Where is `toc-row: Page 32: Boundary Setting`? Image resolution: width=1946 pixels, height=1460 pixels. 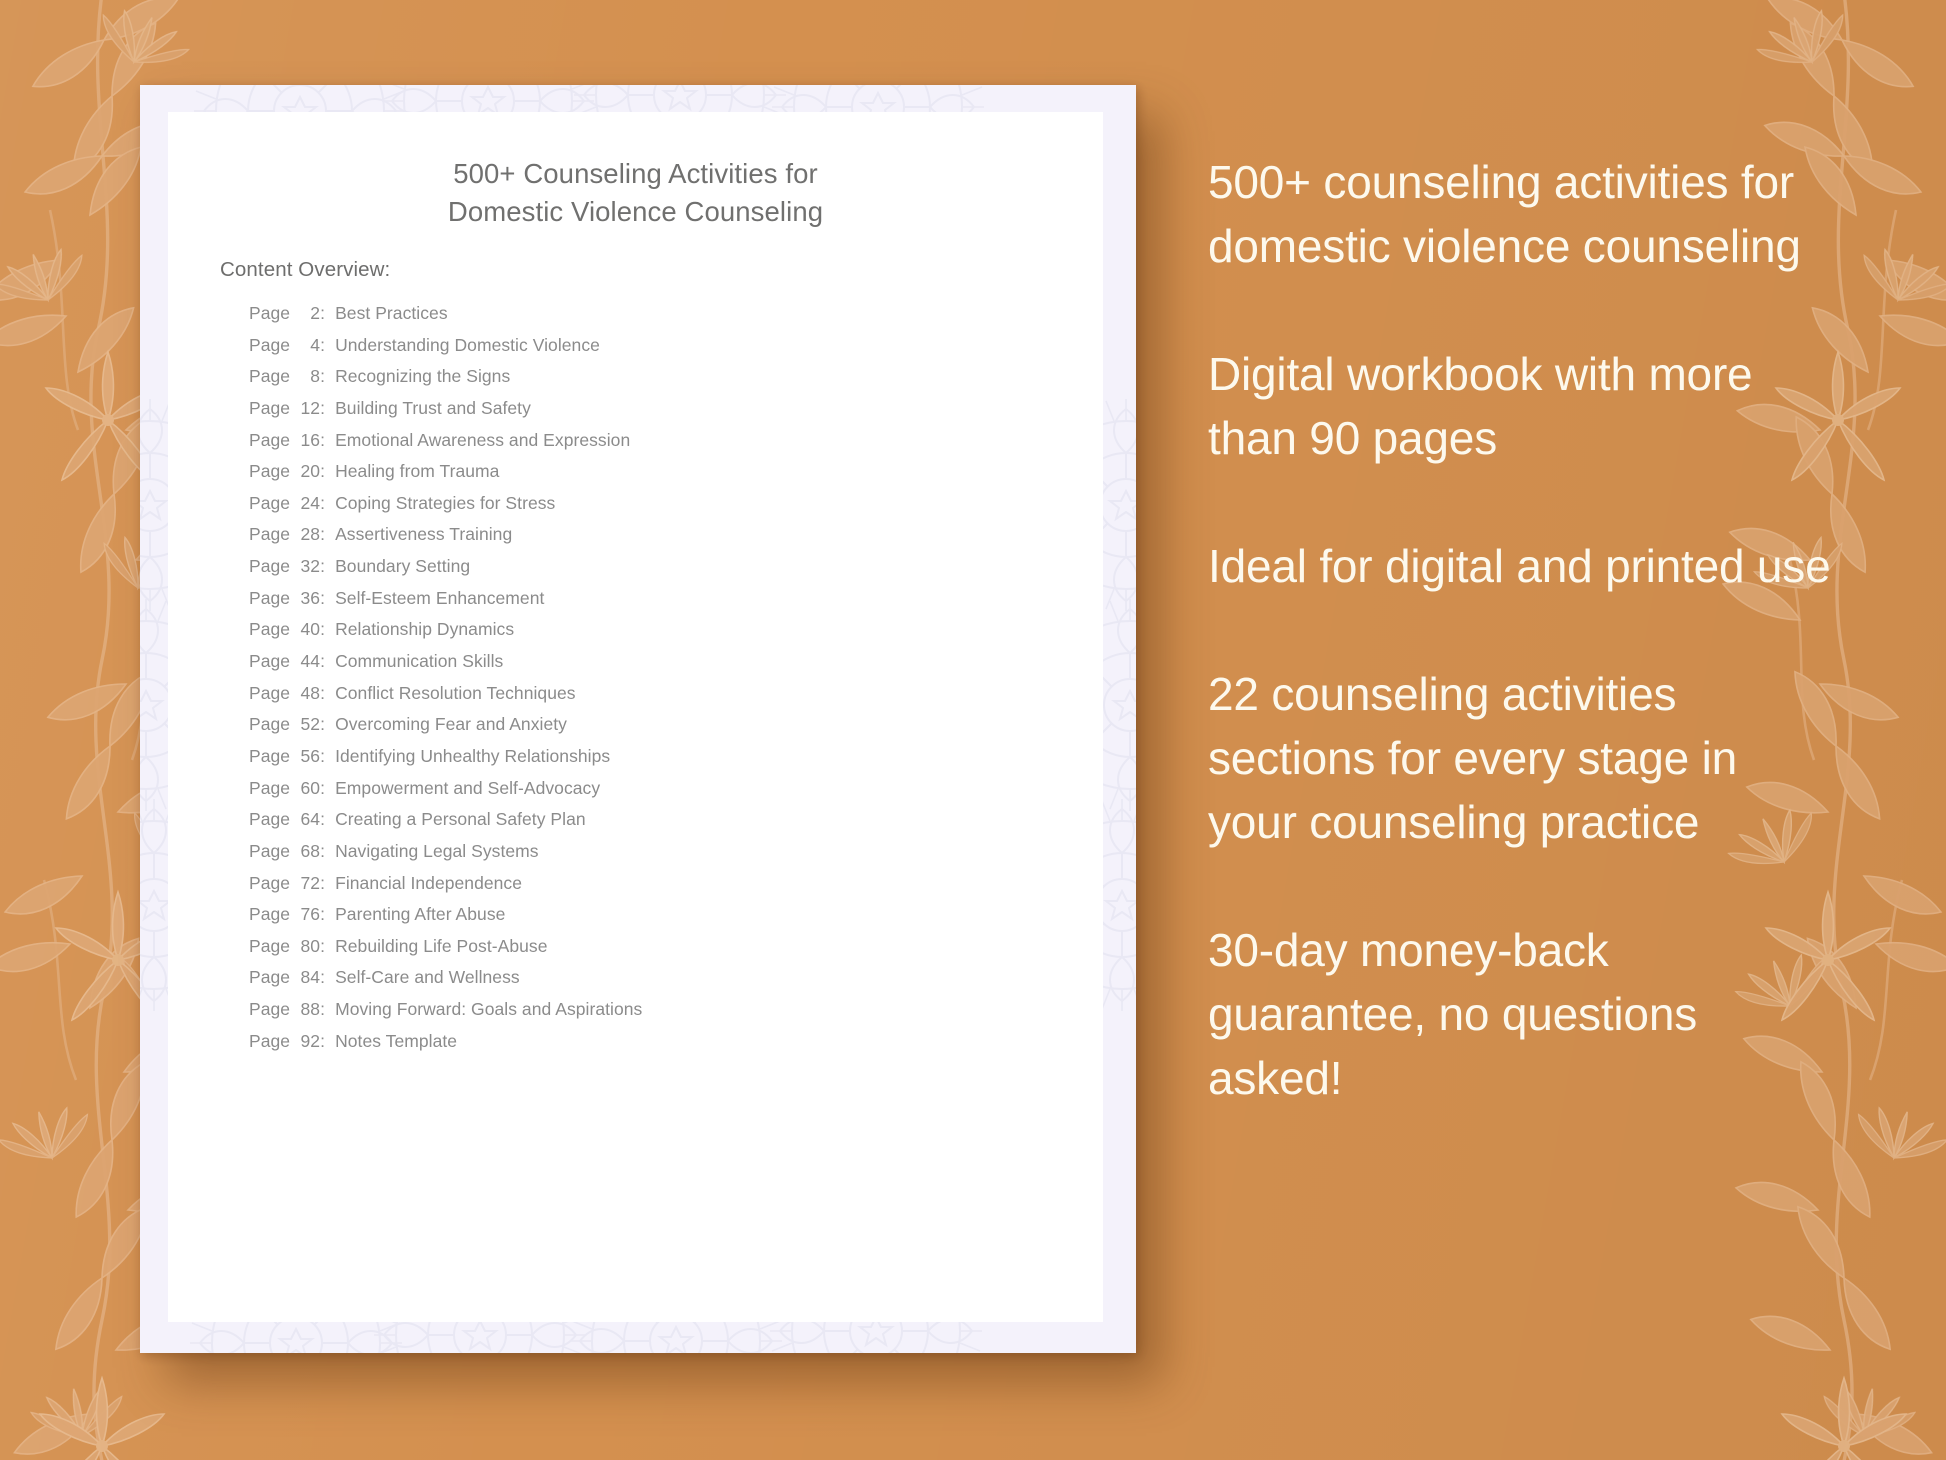 toc-row: Page 32: Boundary Setting is located at coordinates (666, 572).